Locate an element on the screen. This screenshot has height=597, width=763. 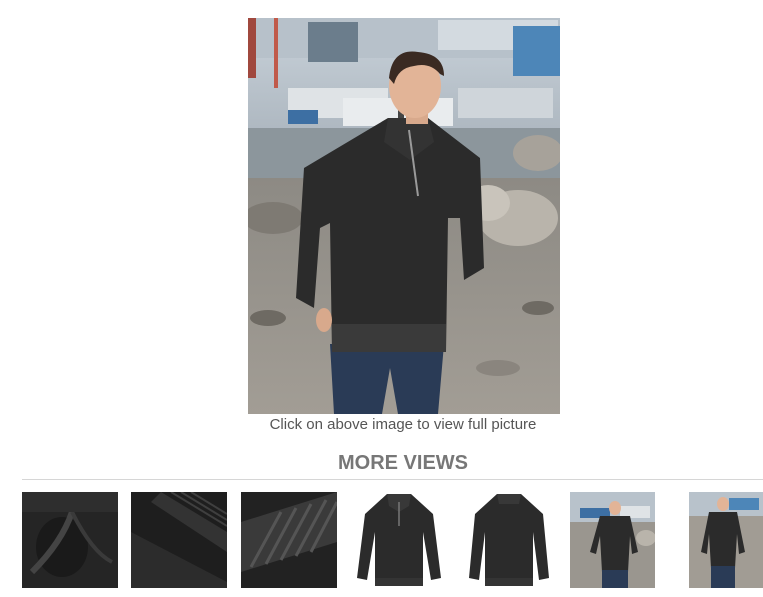
sweater-back-view-image is located at coordinates (509, 540).